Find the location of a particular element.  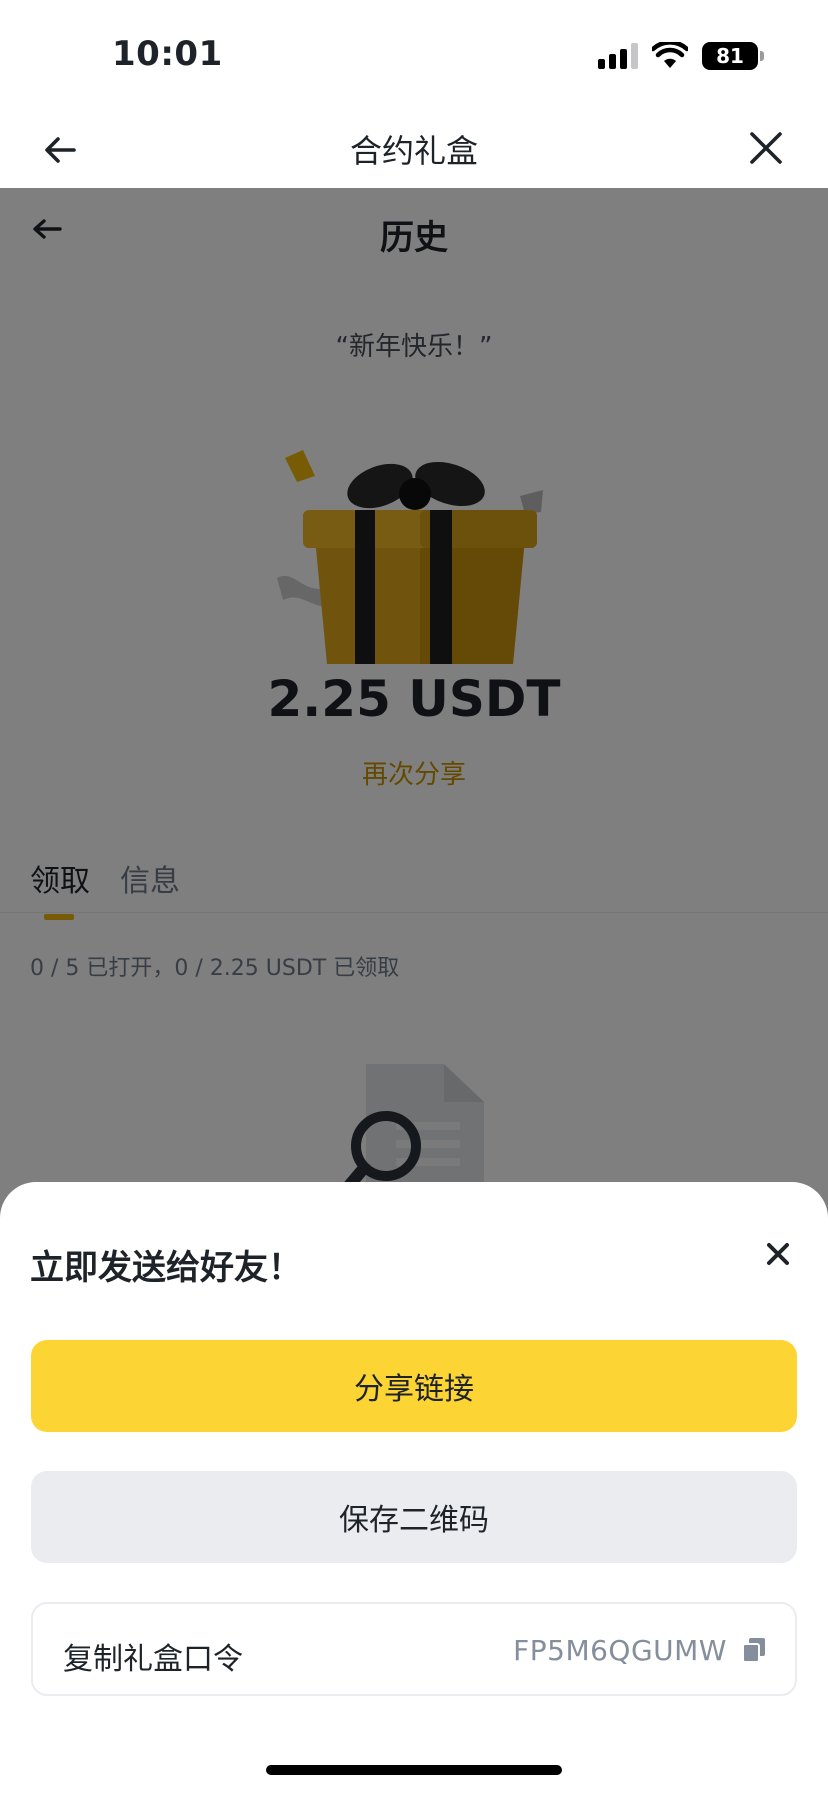

sheet-title: 立即发送给好友！ is located at coordinates (166, 1268).